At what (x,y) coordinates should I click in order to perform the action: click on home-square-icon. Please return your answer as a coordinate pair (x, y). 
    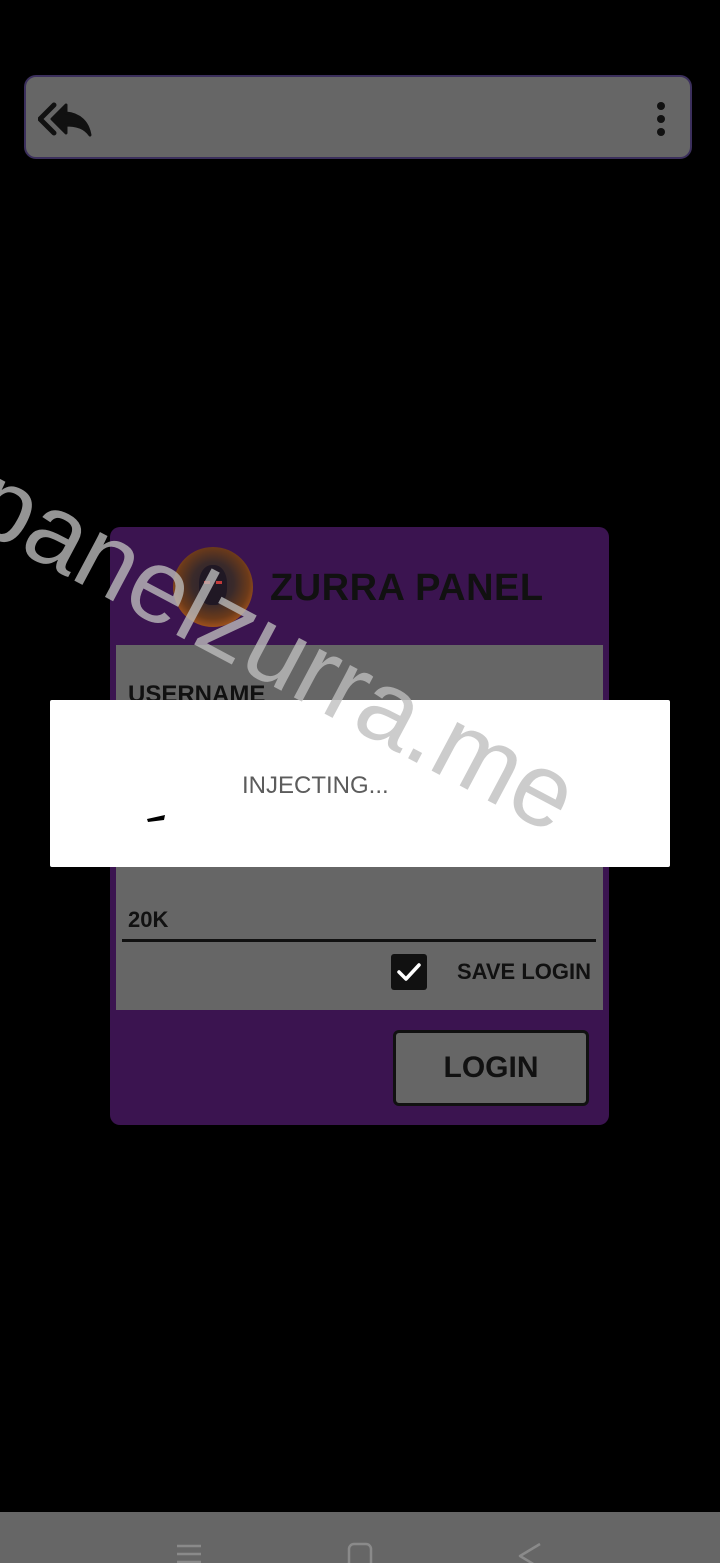
    Looking at the image, I should click on (360, 1551).